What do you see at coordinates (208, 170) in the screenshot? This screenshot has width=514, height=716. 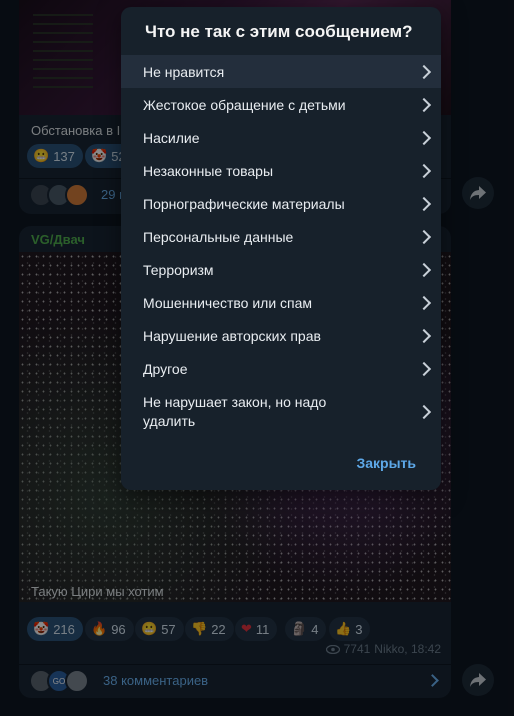 I see `reason-label: Незаконные товары` at bounding box center [208, 170].